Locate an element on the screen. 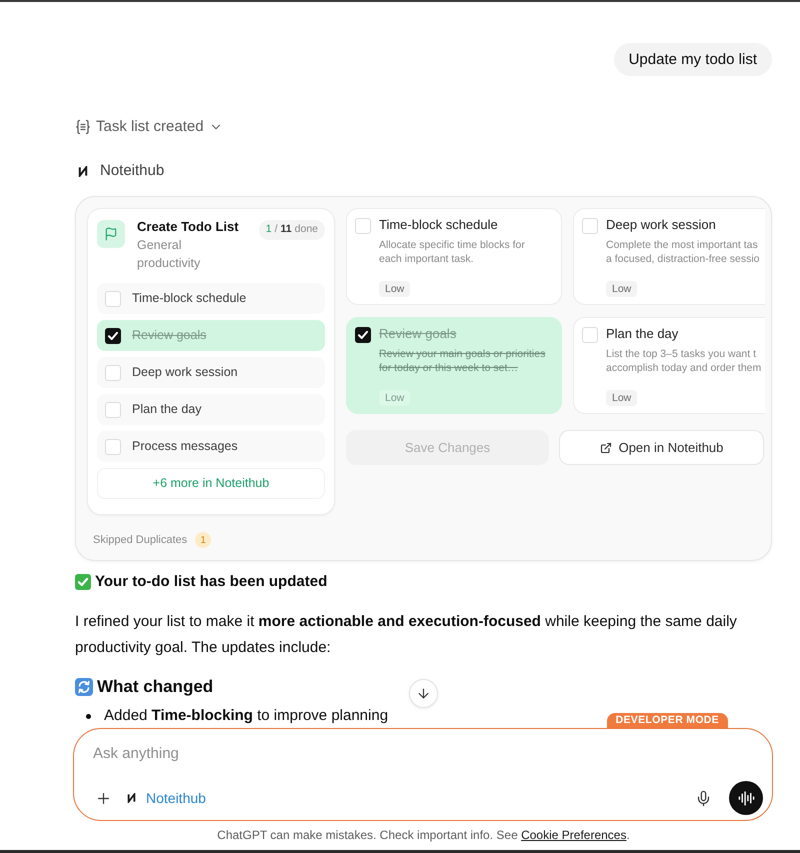 The width and height of the screenshot is (800, 853). user-message-bubble: Update my todo list is located at coordinates (693, 59).